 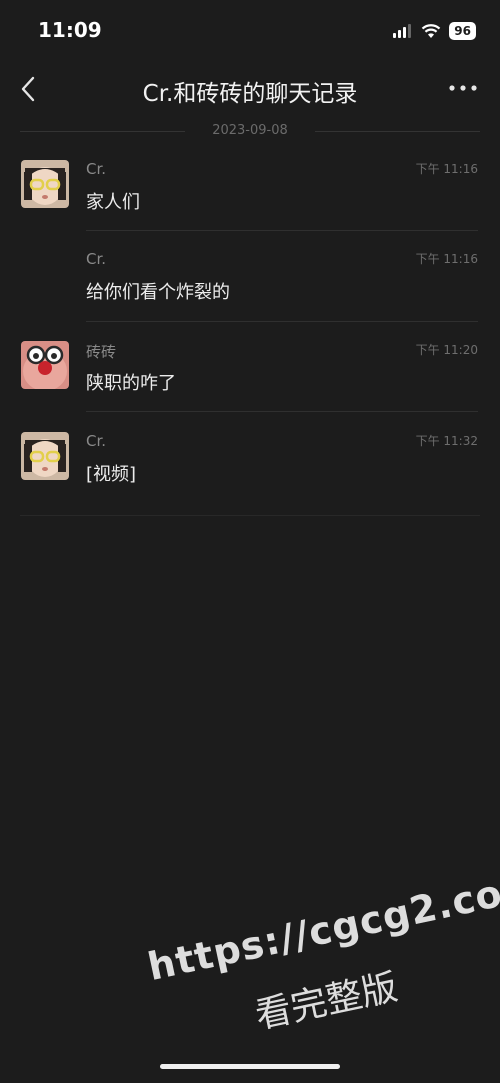 What do you see at coordinates (101, 352) in the screenshot?
I see `sender-name: 砖砖` at bounding box center [101, 352].